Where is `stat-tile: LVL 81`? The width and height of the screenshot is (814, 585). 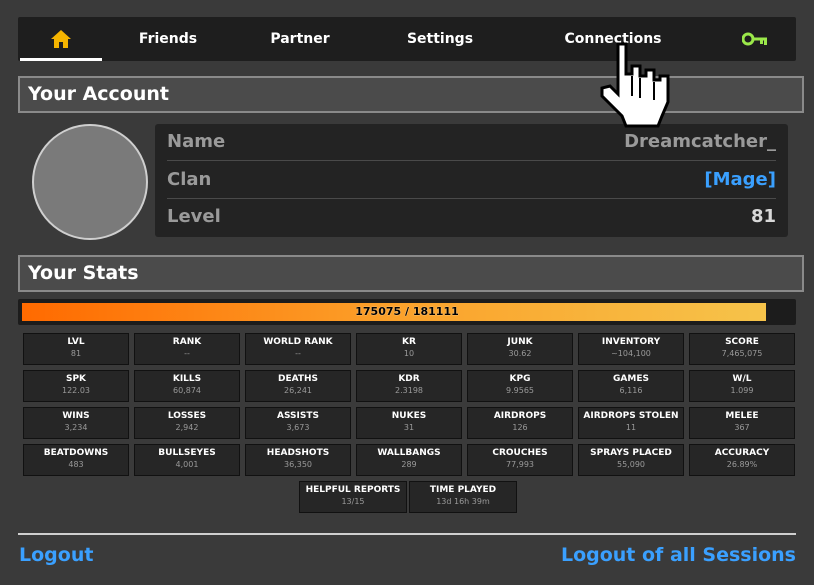
stat-tile: LVL 81 is located at coordinates (76, 349).